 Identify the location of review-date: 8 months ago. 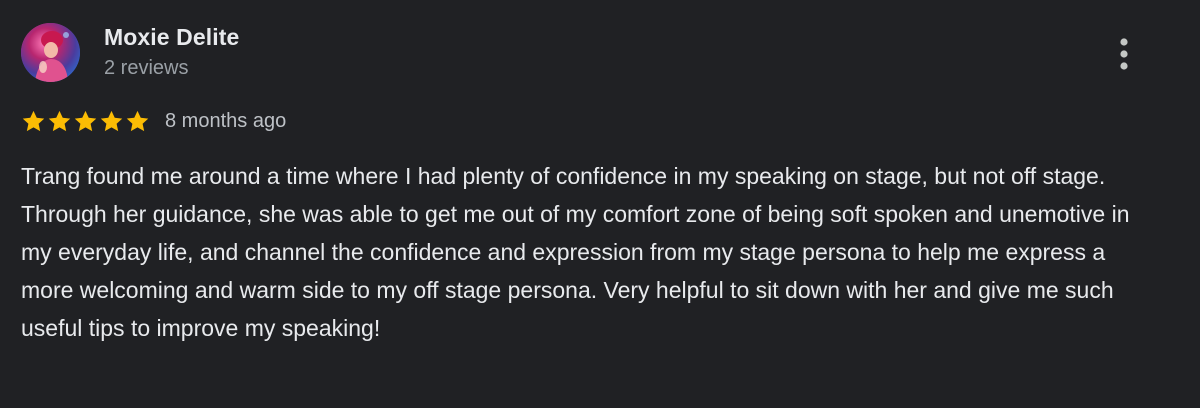
(226, 120).